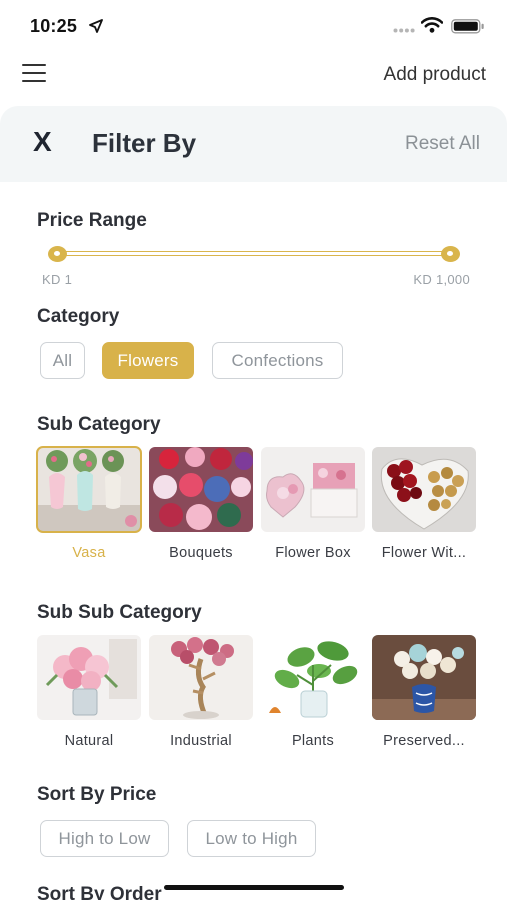 This screenshot has width=507, height=900. I want to click on close-icon: X, so click(42, 142).